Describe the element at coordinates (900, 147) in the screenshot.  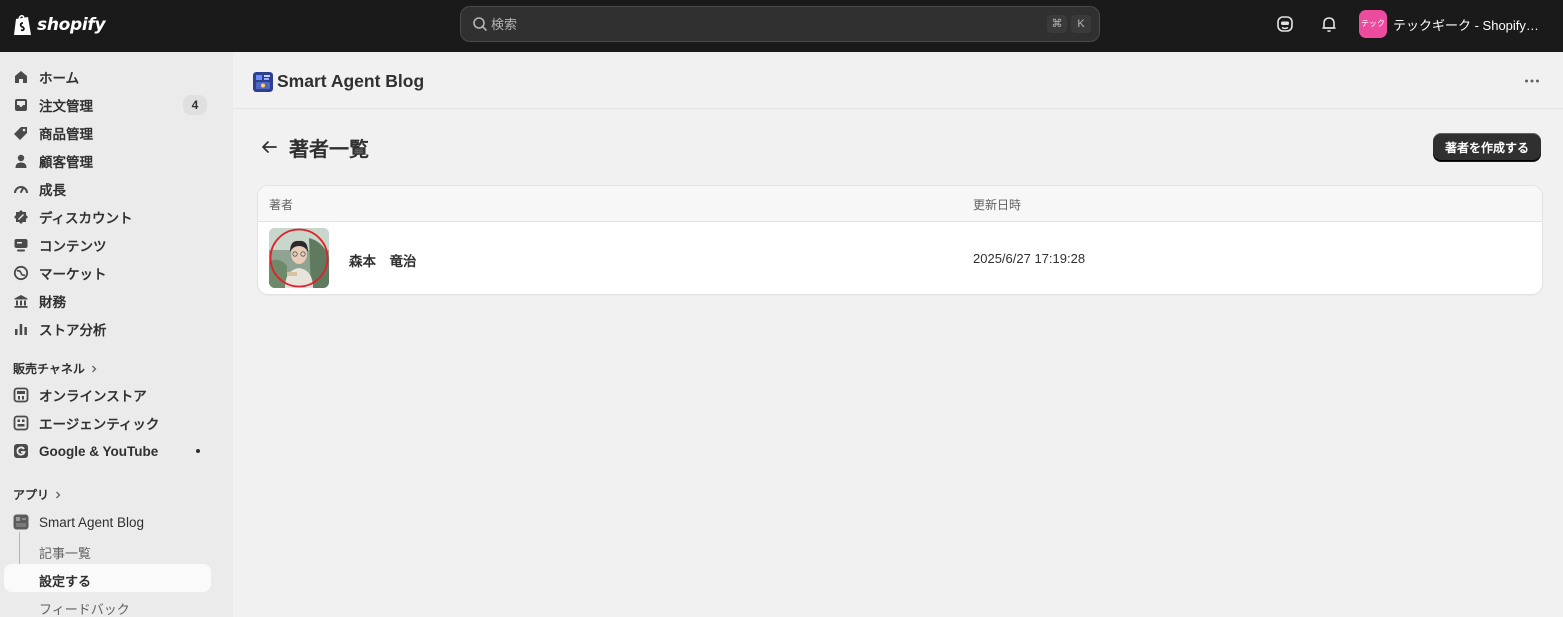
I see `page-header: 著者一覧 著者を作成する` at that location.